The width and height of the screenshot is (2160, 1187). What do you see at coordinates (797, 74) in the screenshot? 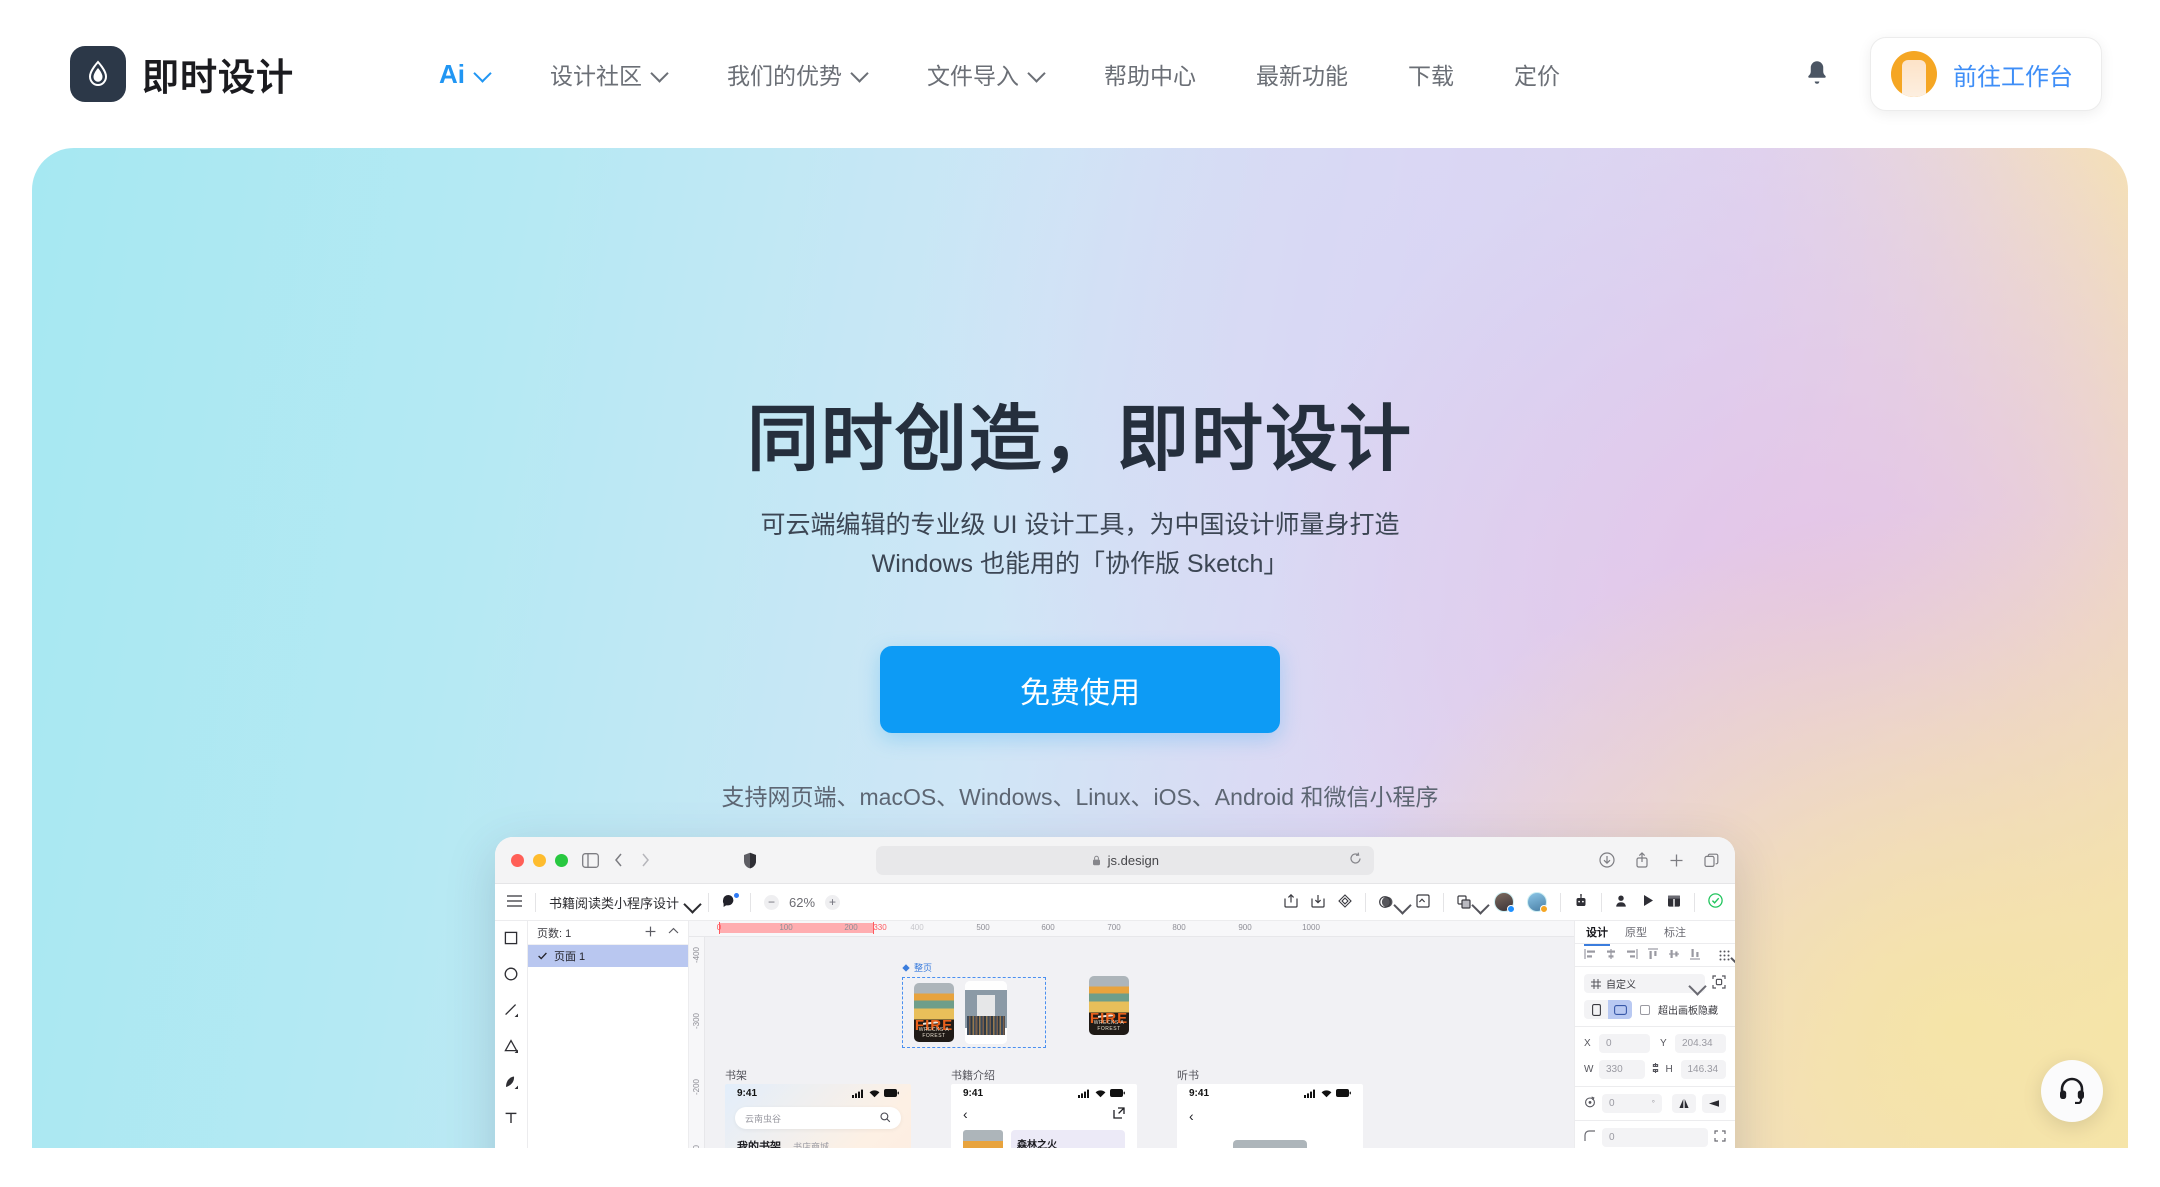
I see `nav-item-advantages: 我们的优势` at bounding box center [797, 74].